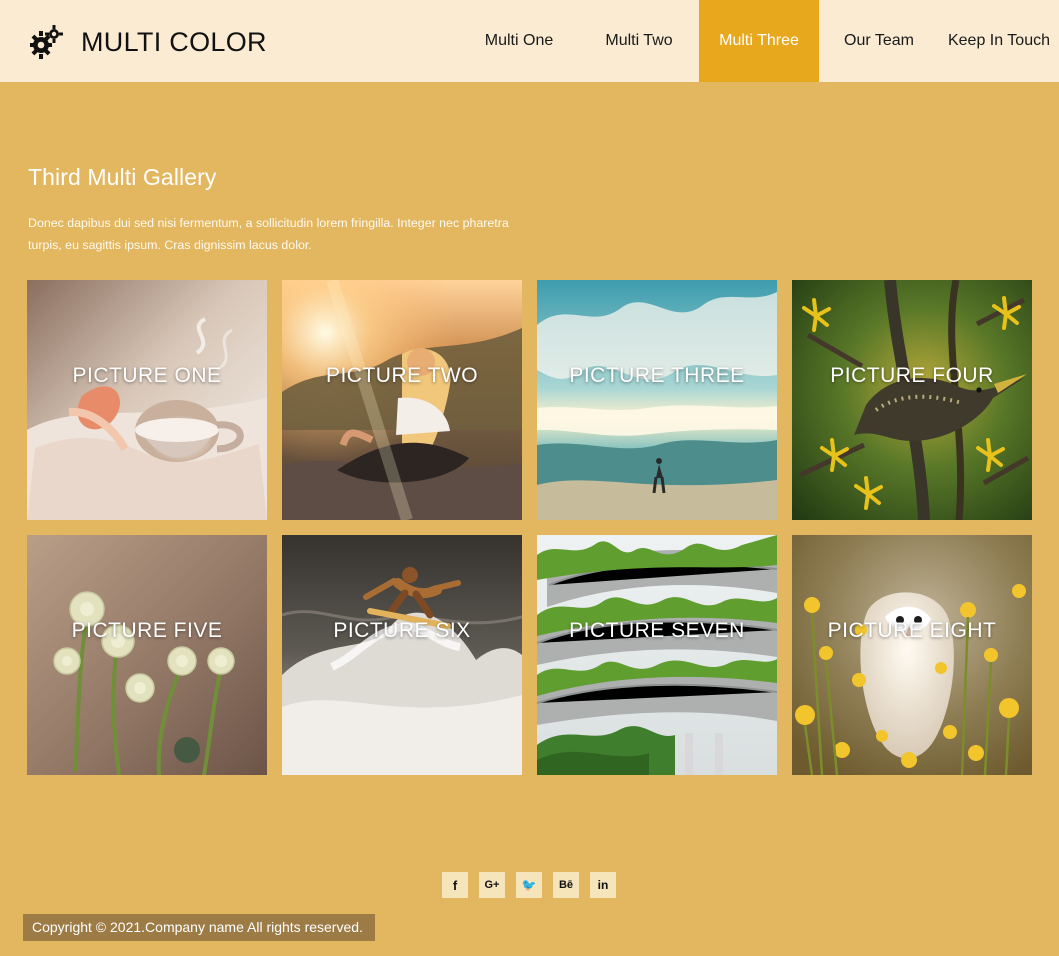 This screenshot has width=1059, height=956. What do you see at coordinates (912, 375) in the screenshot?
I see `picture-four-label: PICTURE FOUR` at bounding box center [912, 375].